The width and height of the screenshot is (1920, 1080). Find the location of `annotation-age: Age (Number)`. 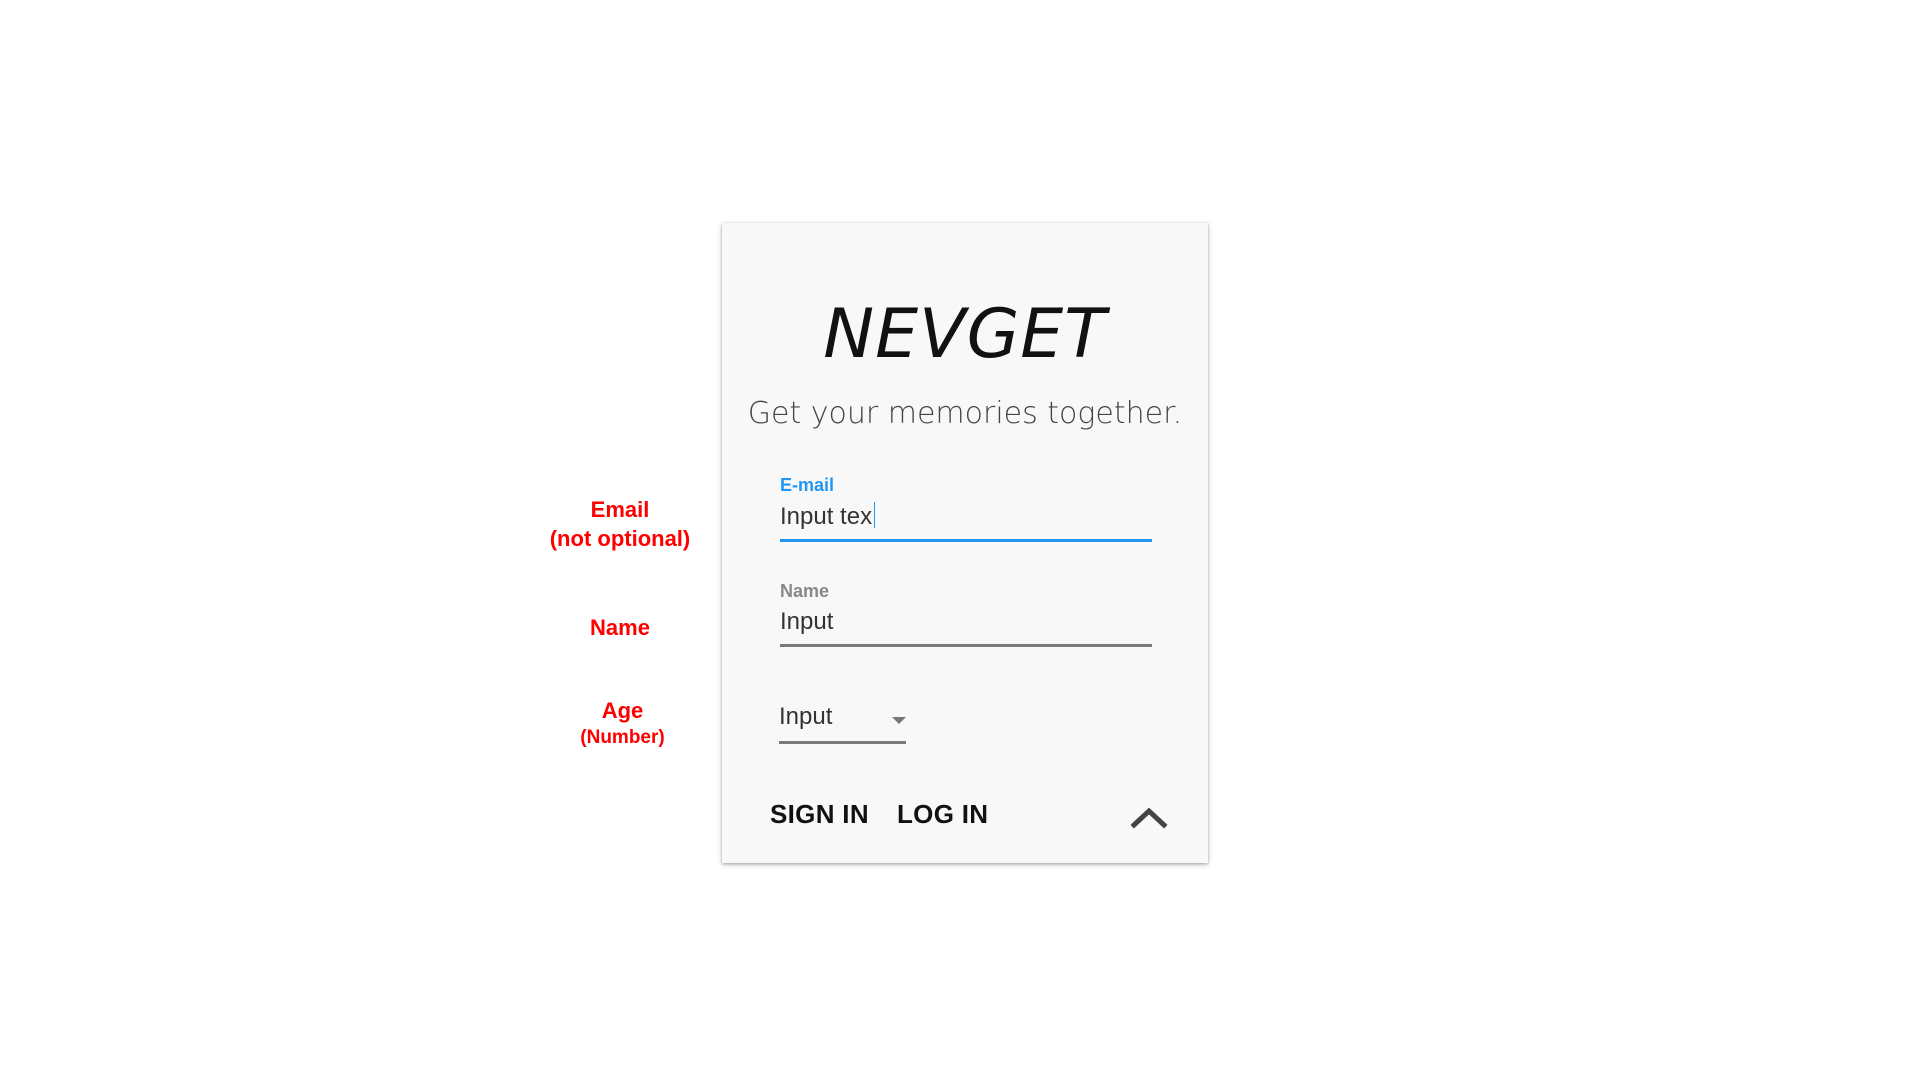

annotation-age: Age (Number) is located at coordinates (622, 723).